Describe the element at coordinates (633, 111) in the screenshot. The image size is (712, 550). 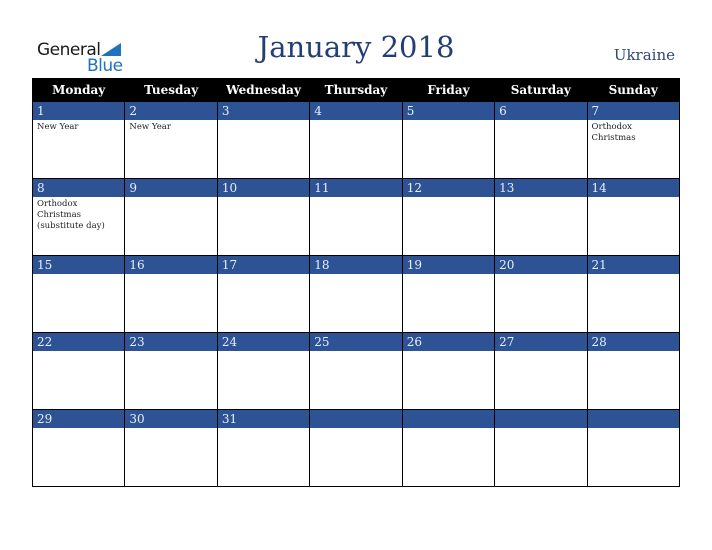
I see `day-number: 7` at that location.